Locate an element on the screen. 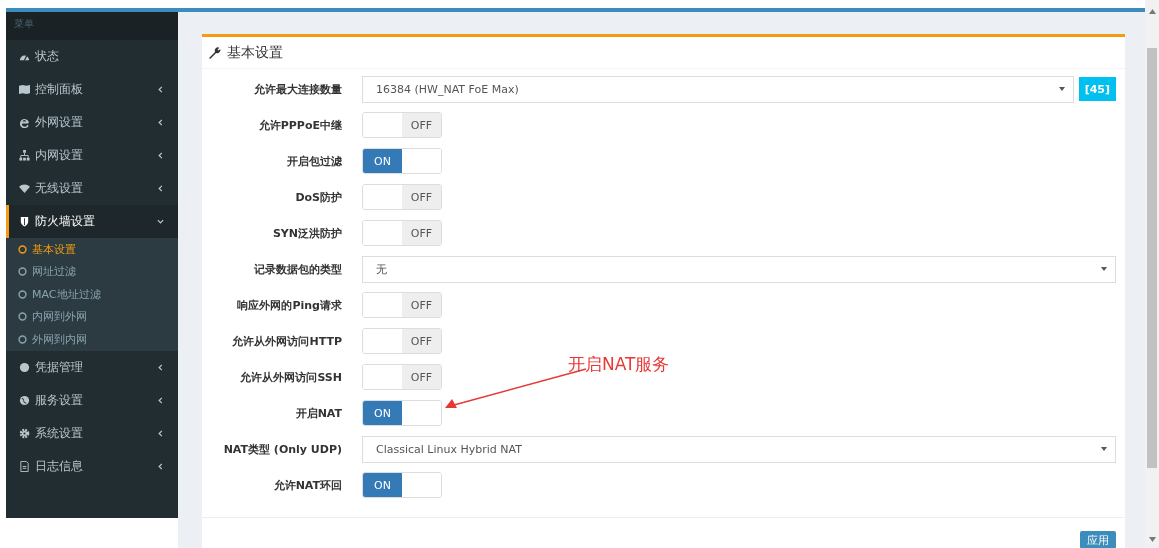 Image resolution: width=1159 pixels, height=548 pixels. field-label: 开启包过滤 is located at coordinates (314, 161).